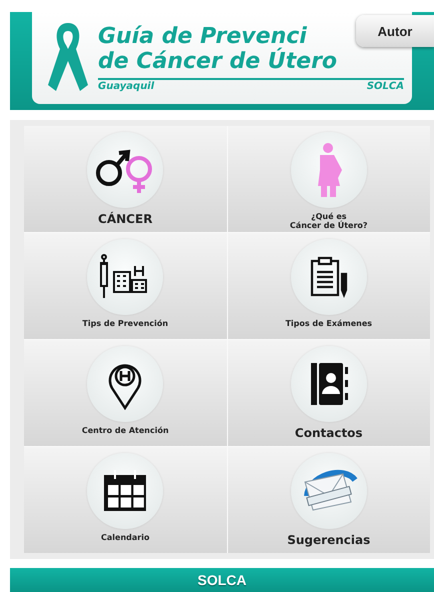 This screenshot has height=592, width=434. I want to click on author-button: Autor, so click(395, 31).